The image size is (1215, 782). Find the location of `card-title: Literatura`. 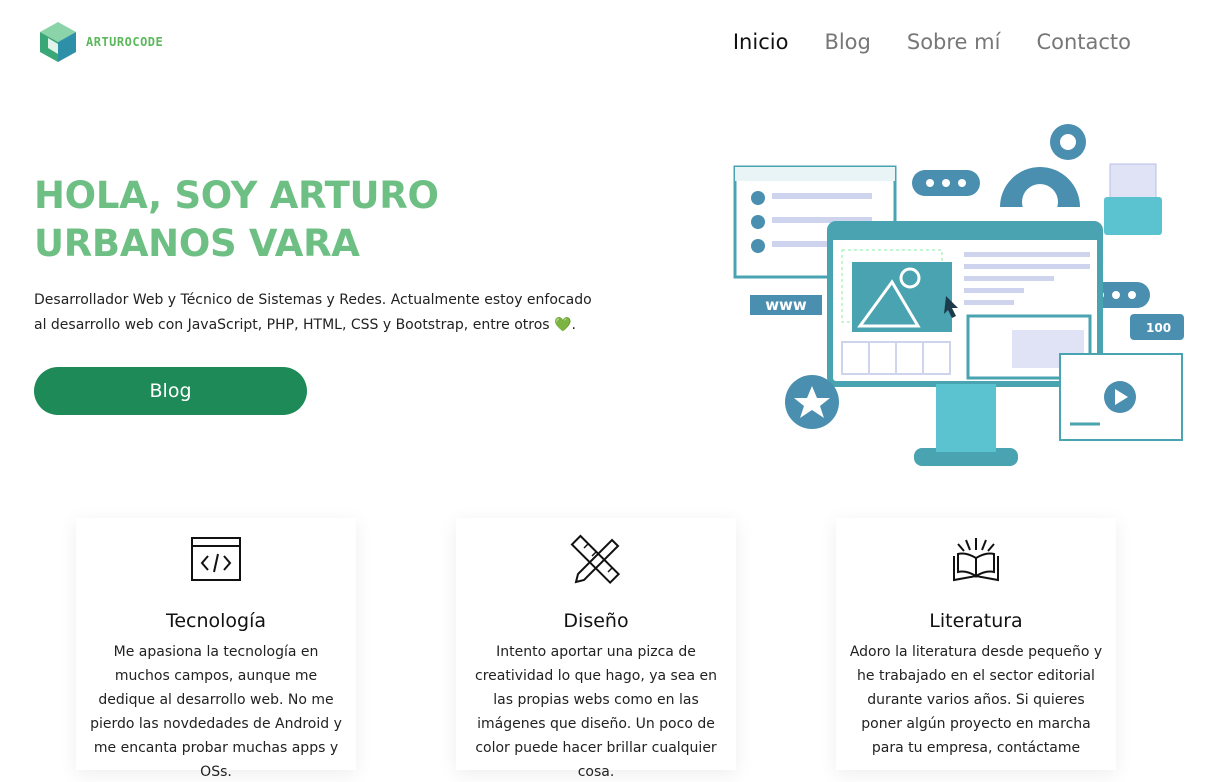

card-title: Literatura is located at coordinates (976, 621).